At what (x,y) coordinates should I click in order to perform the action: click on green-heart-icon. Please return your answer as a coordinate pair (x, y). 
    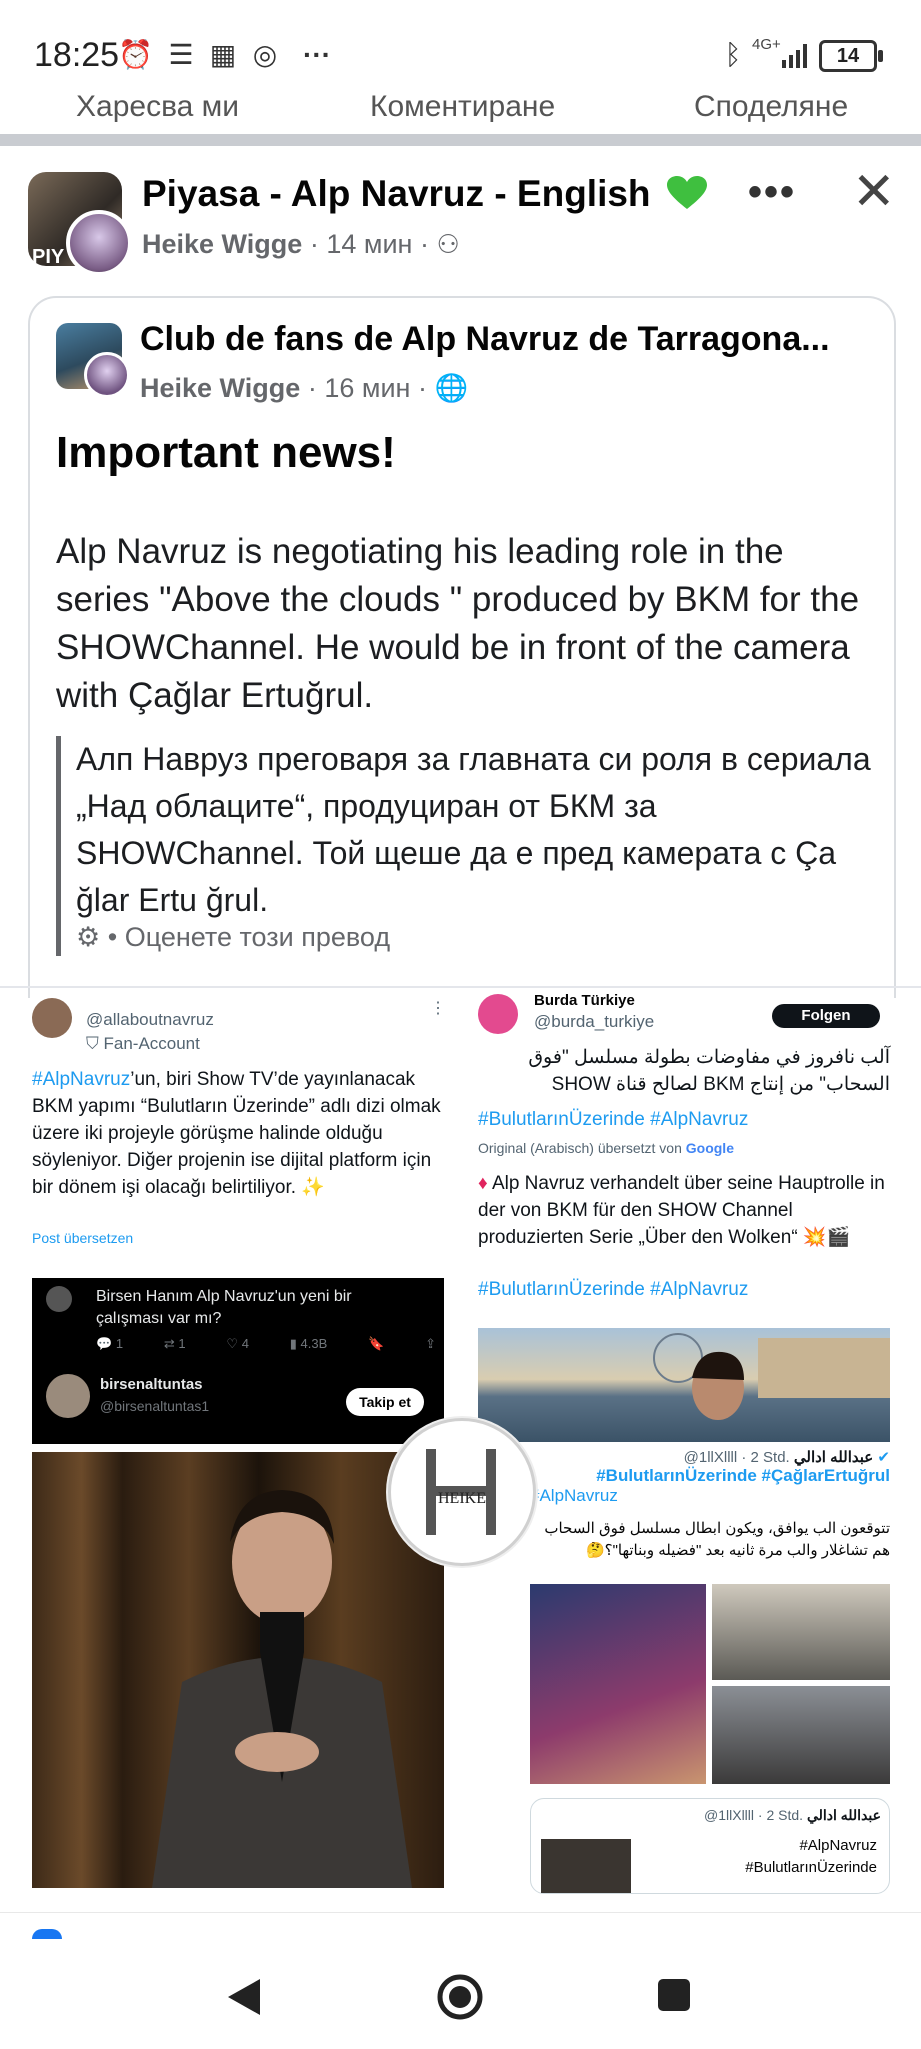
    Looking at the image, I should click on (686, 192).